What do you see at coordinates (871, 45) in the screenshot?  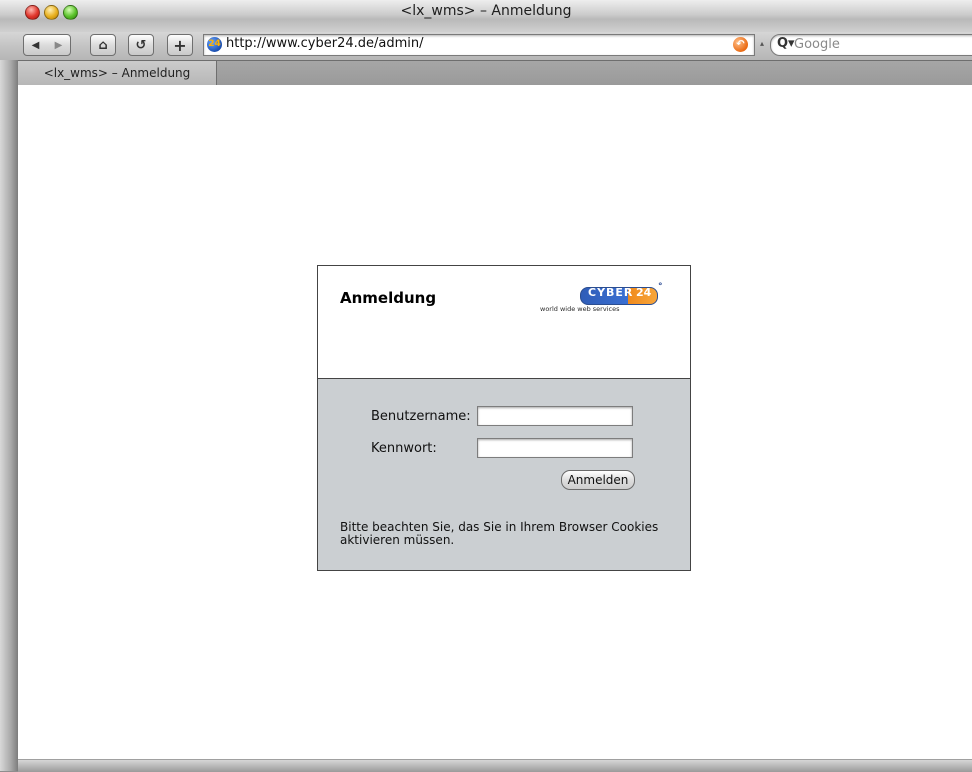 I see `search-field: Q▾ Google` at bounding box center [871, 45].